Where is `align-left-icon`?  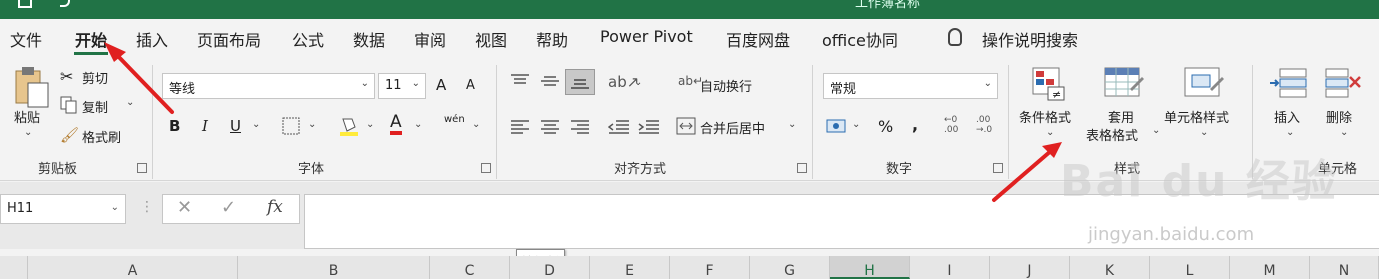 align-left-icon is located at coordinates (520, 127).